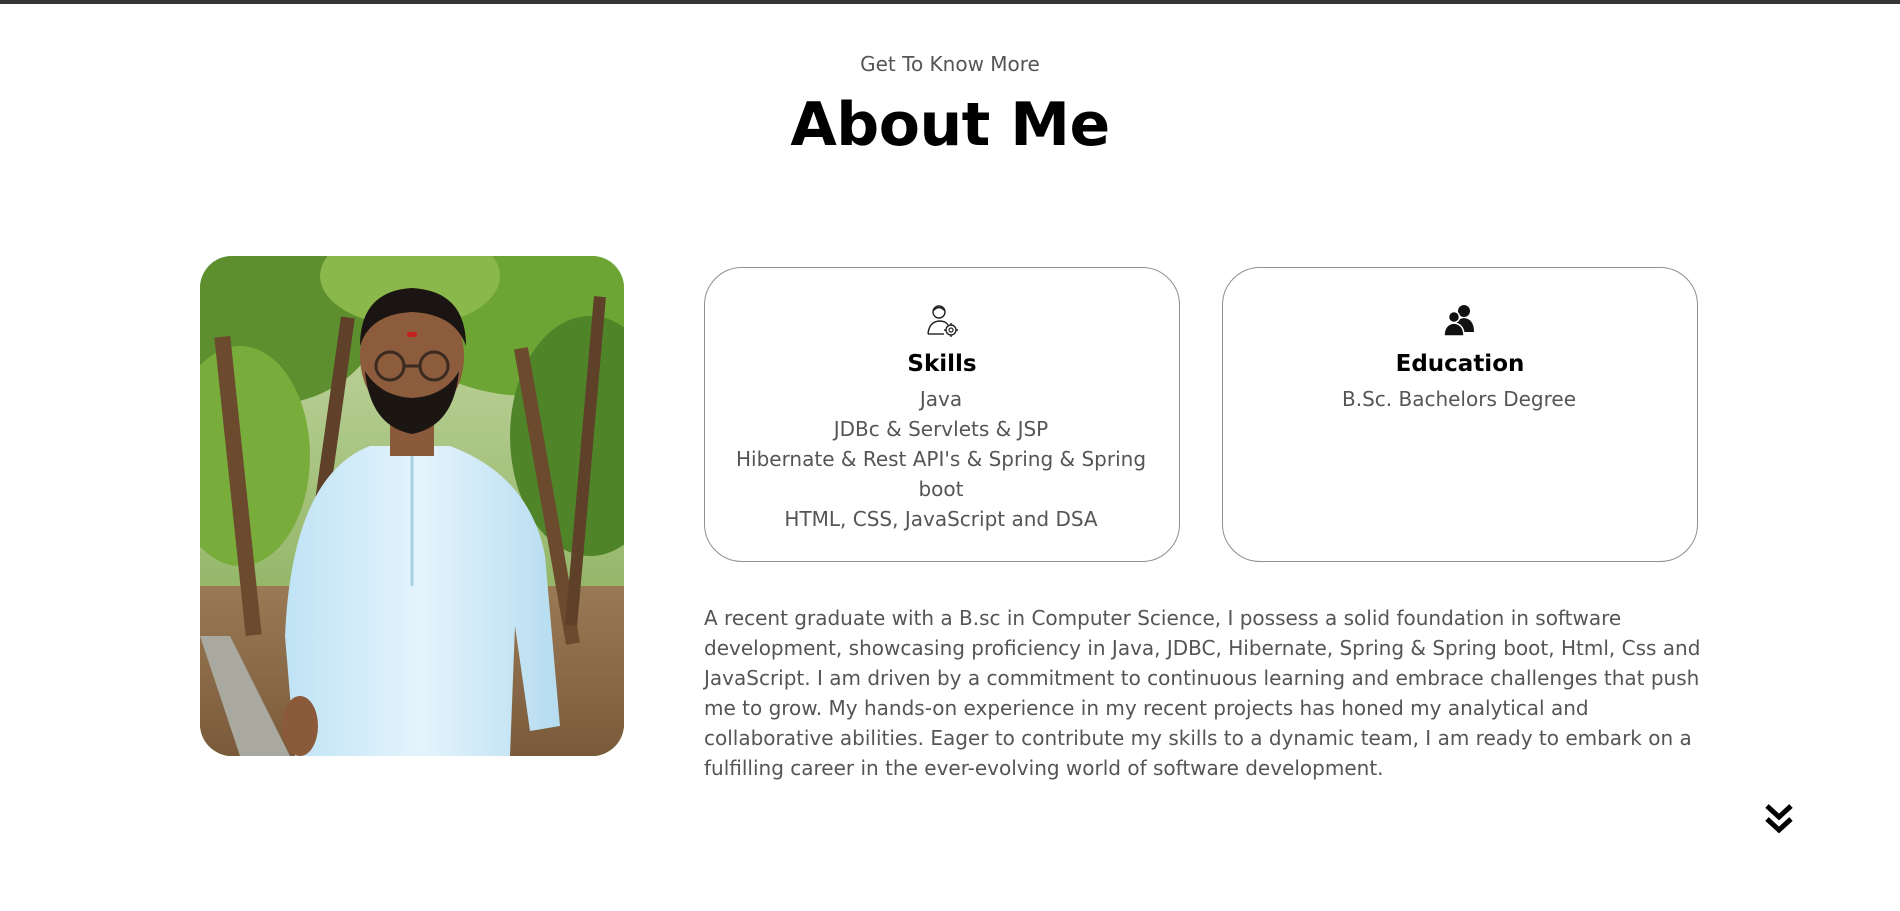 The image size is (1900, 911). Describe the element at coordinates (941, 429) in the screenshot. I see `skill-item: JDBc & Servlets & JSP` at that location.